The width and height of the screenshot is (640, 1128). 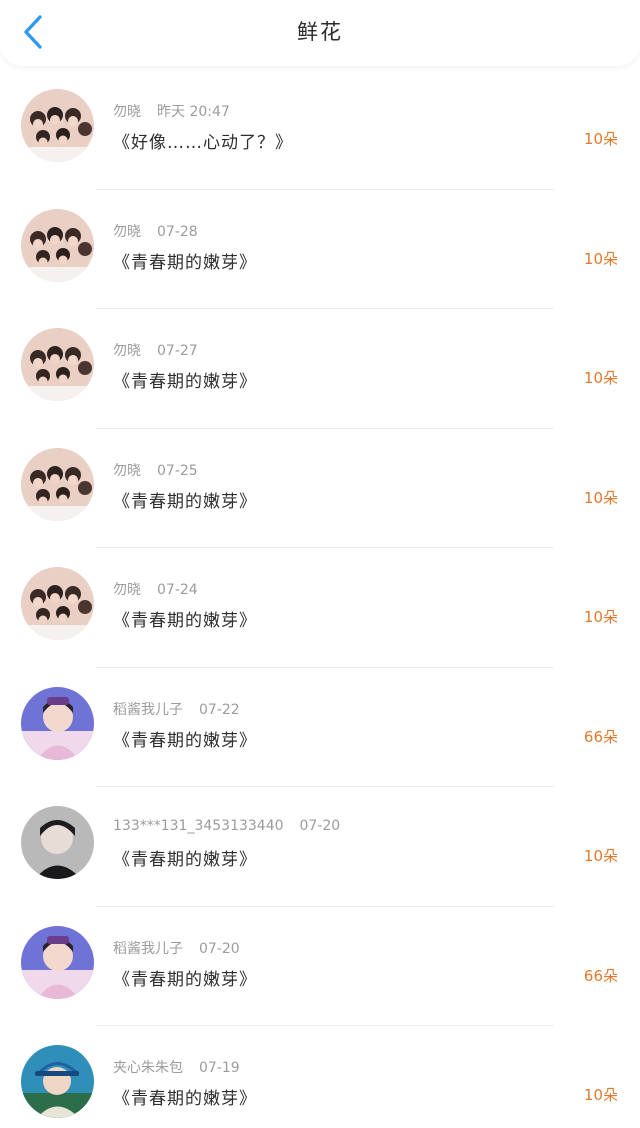 I want to click on list-item: 133***131_3453133440 07-20 《青春期的嫩芽》 10朵, so click(x=320, y=847).